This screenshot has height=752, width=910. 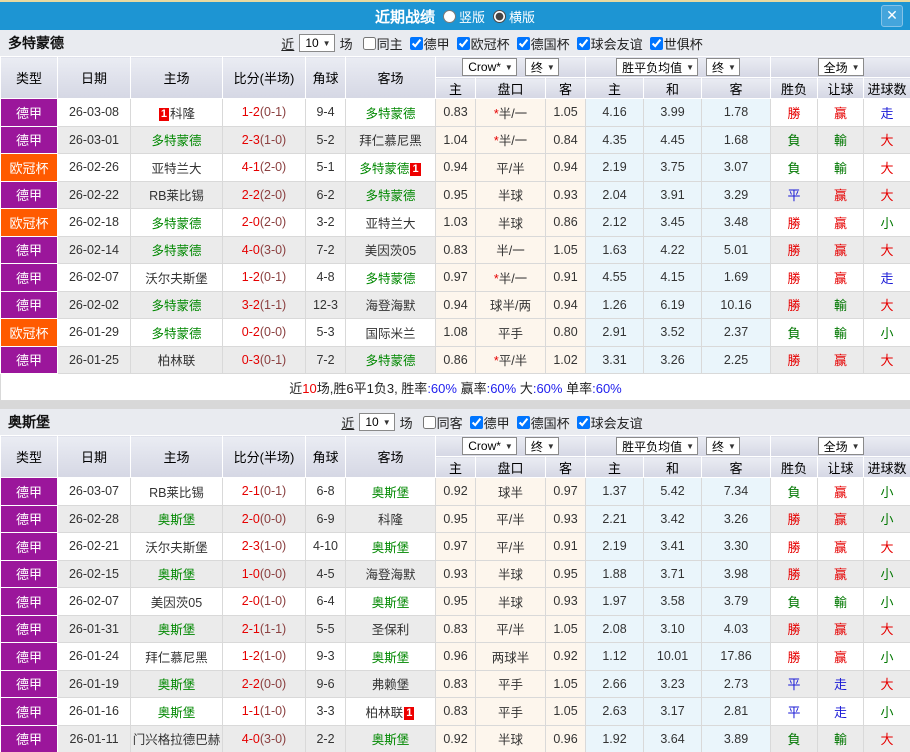 I want to click on match-date: 26-02-28, so click(x=94, y=518).